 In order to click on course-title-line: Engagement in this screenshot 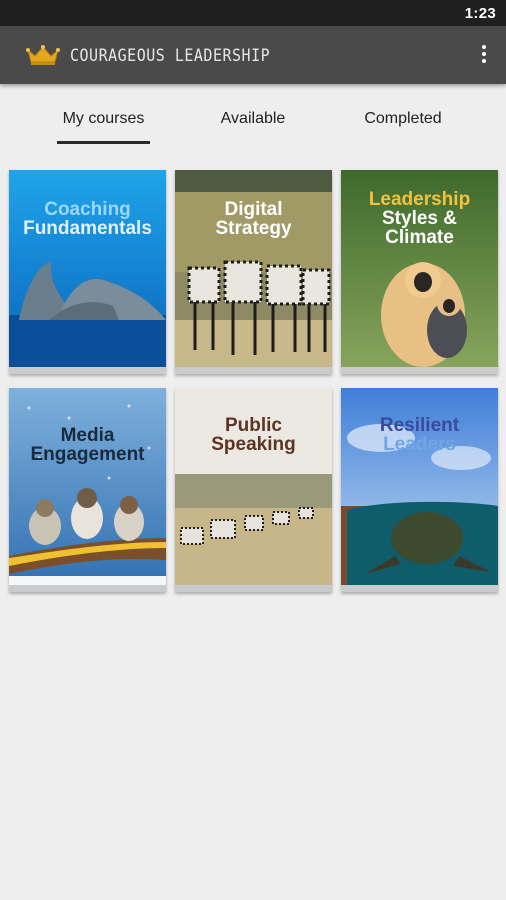, I will do `click(87, 454)`.